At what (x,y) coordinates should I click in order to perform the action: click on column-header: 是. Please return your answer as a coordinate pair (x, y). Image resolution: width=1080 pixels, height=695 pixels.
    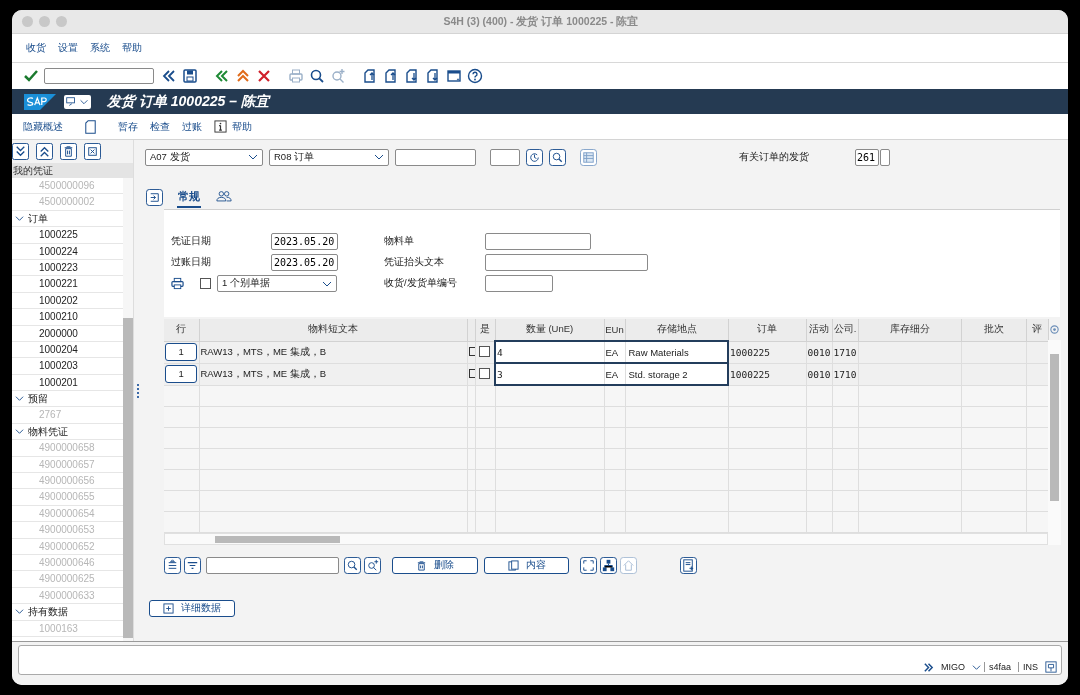
    Looking at the image, I should click on (485, 330).